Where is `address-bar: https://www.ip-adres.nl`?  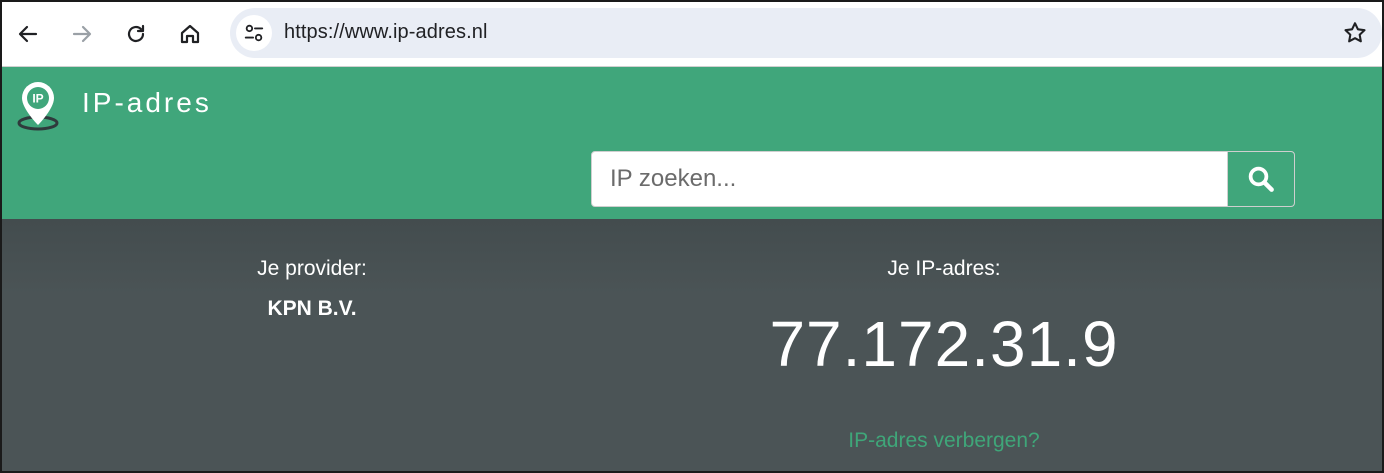
address-bar: https://www.ip-adres.nl is located at coordinates (806, 33).